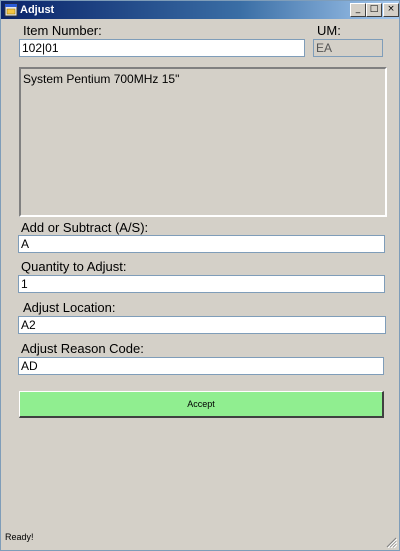 This screenshot has height=551, width=400. What do you see at coordinates (374, 10) in the screenshot?
I see `maximize-button: □` at bounding box center [374, 10].